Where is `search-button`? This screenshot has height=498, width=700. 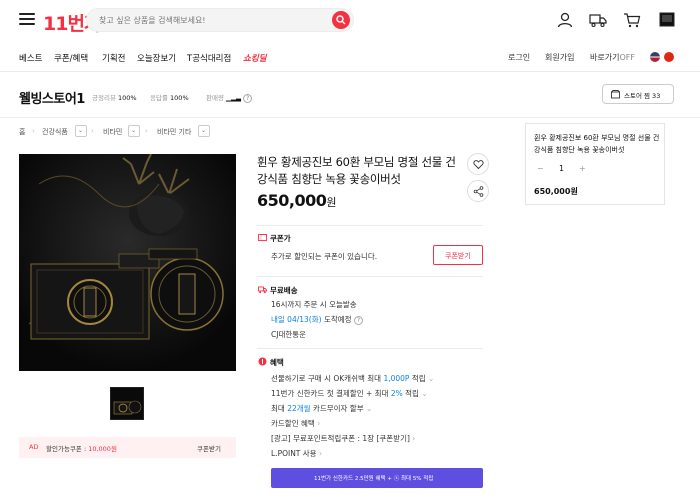 search-button is located at coordinates (341, 20).